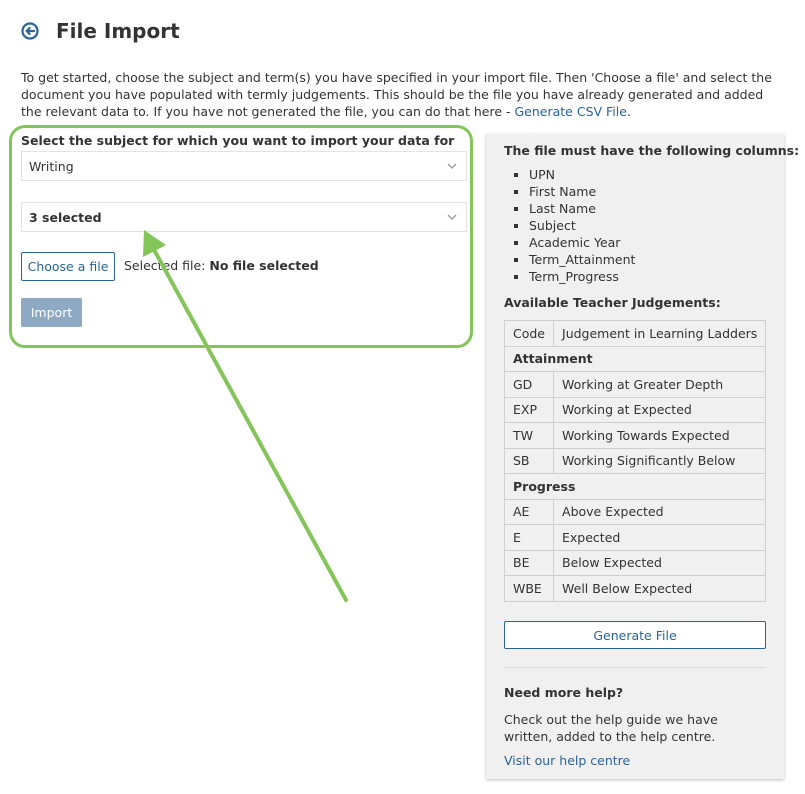 This screenshot has width=805, height=794. Describe the element at coordinates (529, 562) in the screenshot. I see `table-cell-code: BE` at that location.